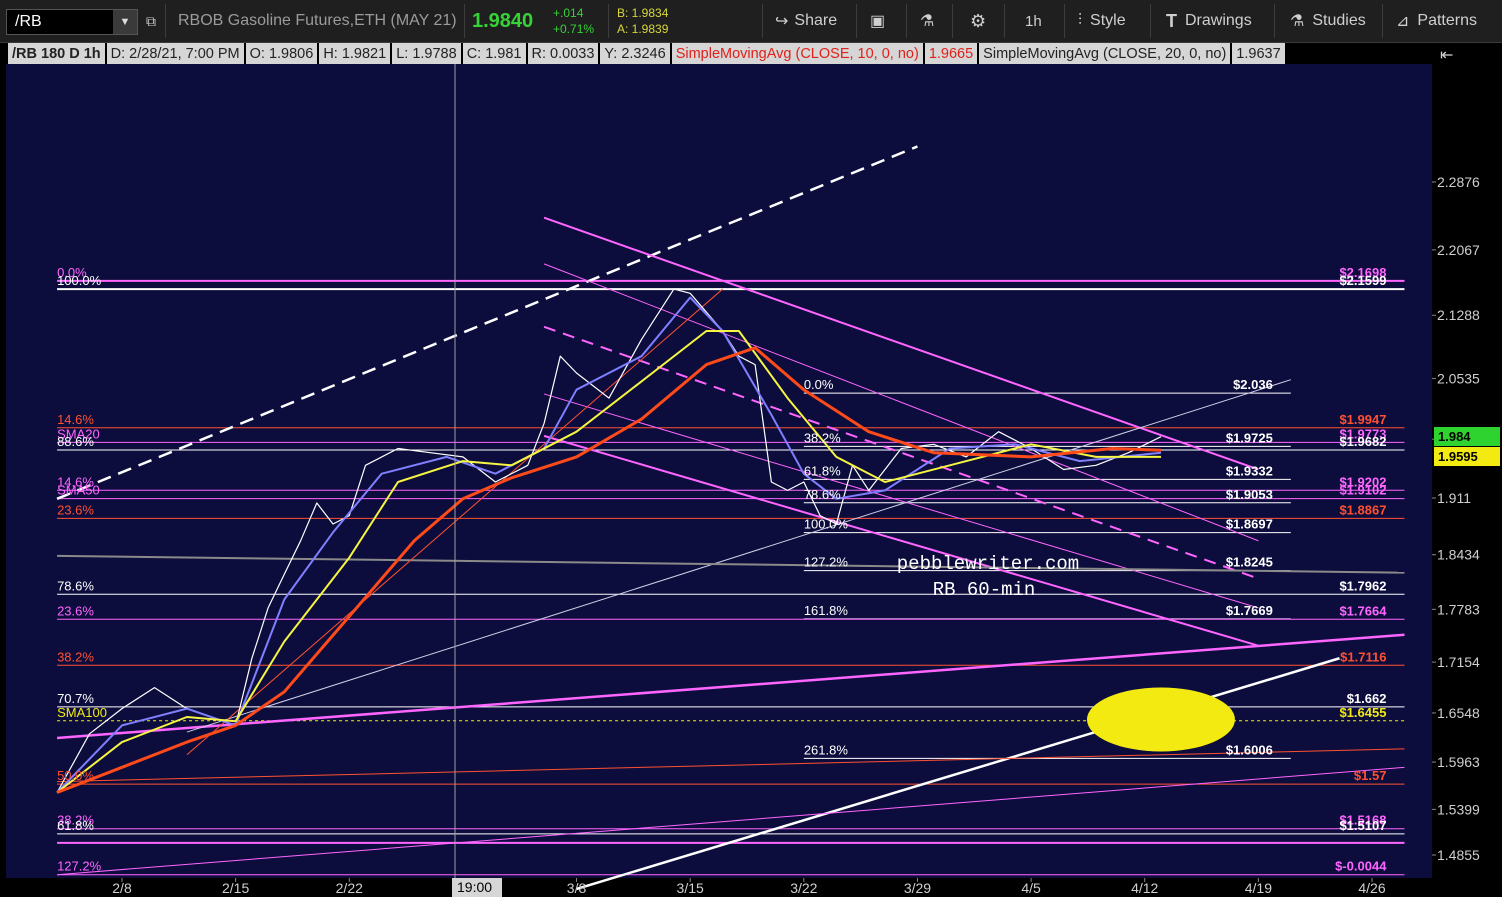 The height and width of the screenshot is (897, 1502). I want to click on level-right-label: $1.8867, so click(1362, 509).